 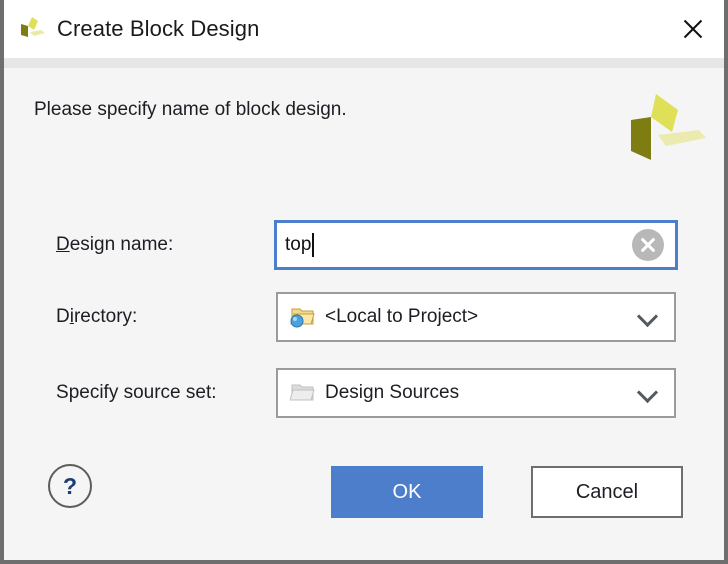 I want to click on source-set-label: Specify source set:, so click(x=136, y=393).